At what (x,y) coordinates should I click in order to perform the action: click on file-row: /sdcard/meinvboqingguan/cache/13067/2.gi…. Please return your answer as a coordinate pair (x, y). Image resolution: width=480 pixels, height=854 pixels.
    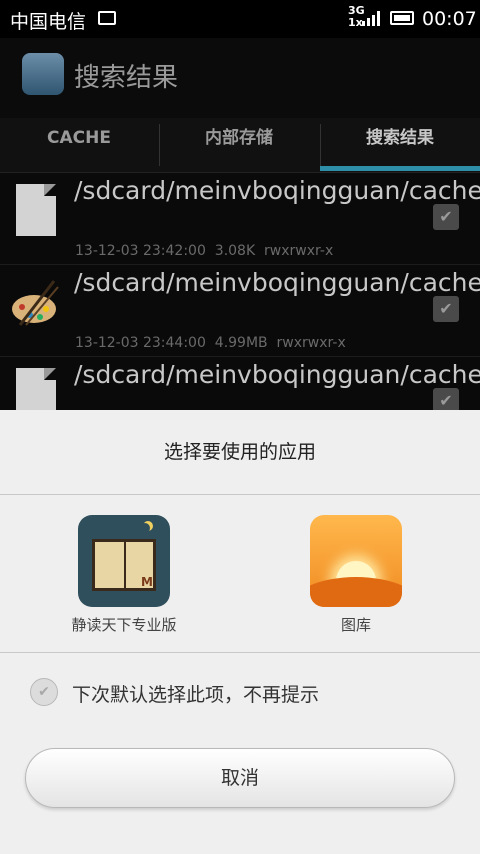
    Looking at the image, I should click on (240, 311).